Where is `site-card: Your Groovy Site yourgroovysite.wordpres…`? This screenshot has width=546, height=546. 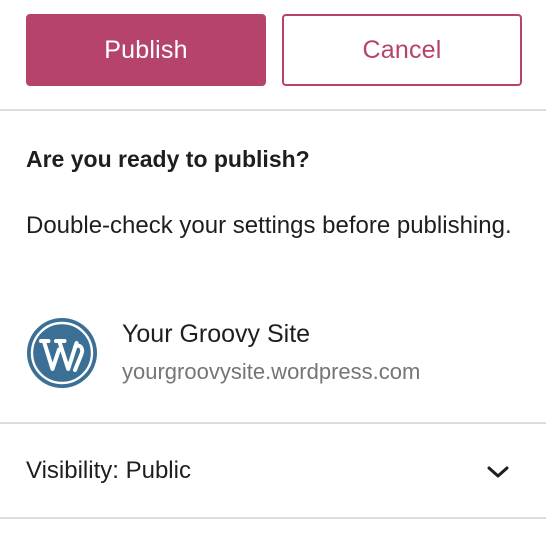
site-card: Your Groovy Site yourgroovysite.wordpres… is located at coordinates (276, 353).